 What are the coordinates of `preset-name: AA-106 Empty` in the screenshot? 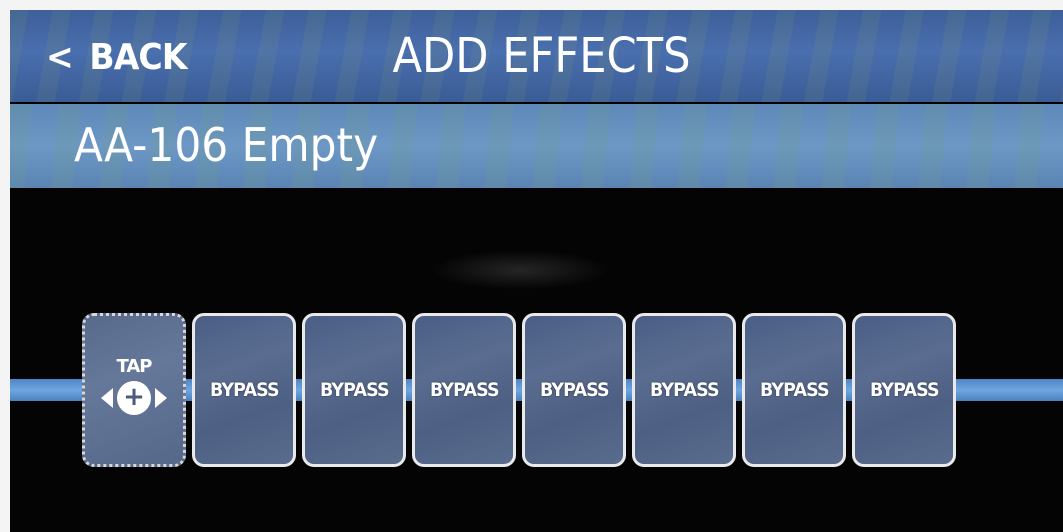 It's located at (226, 145).